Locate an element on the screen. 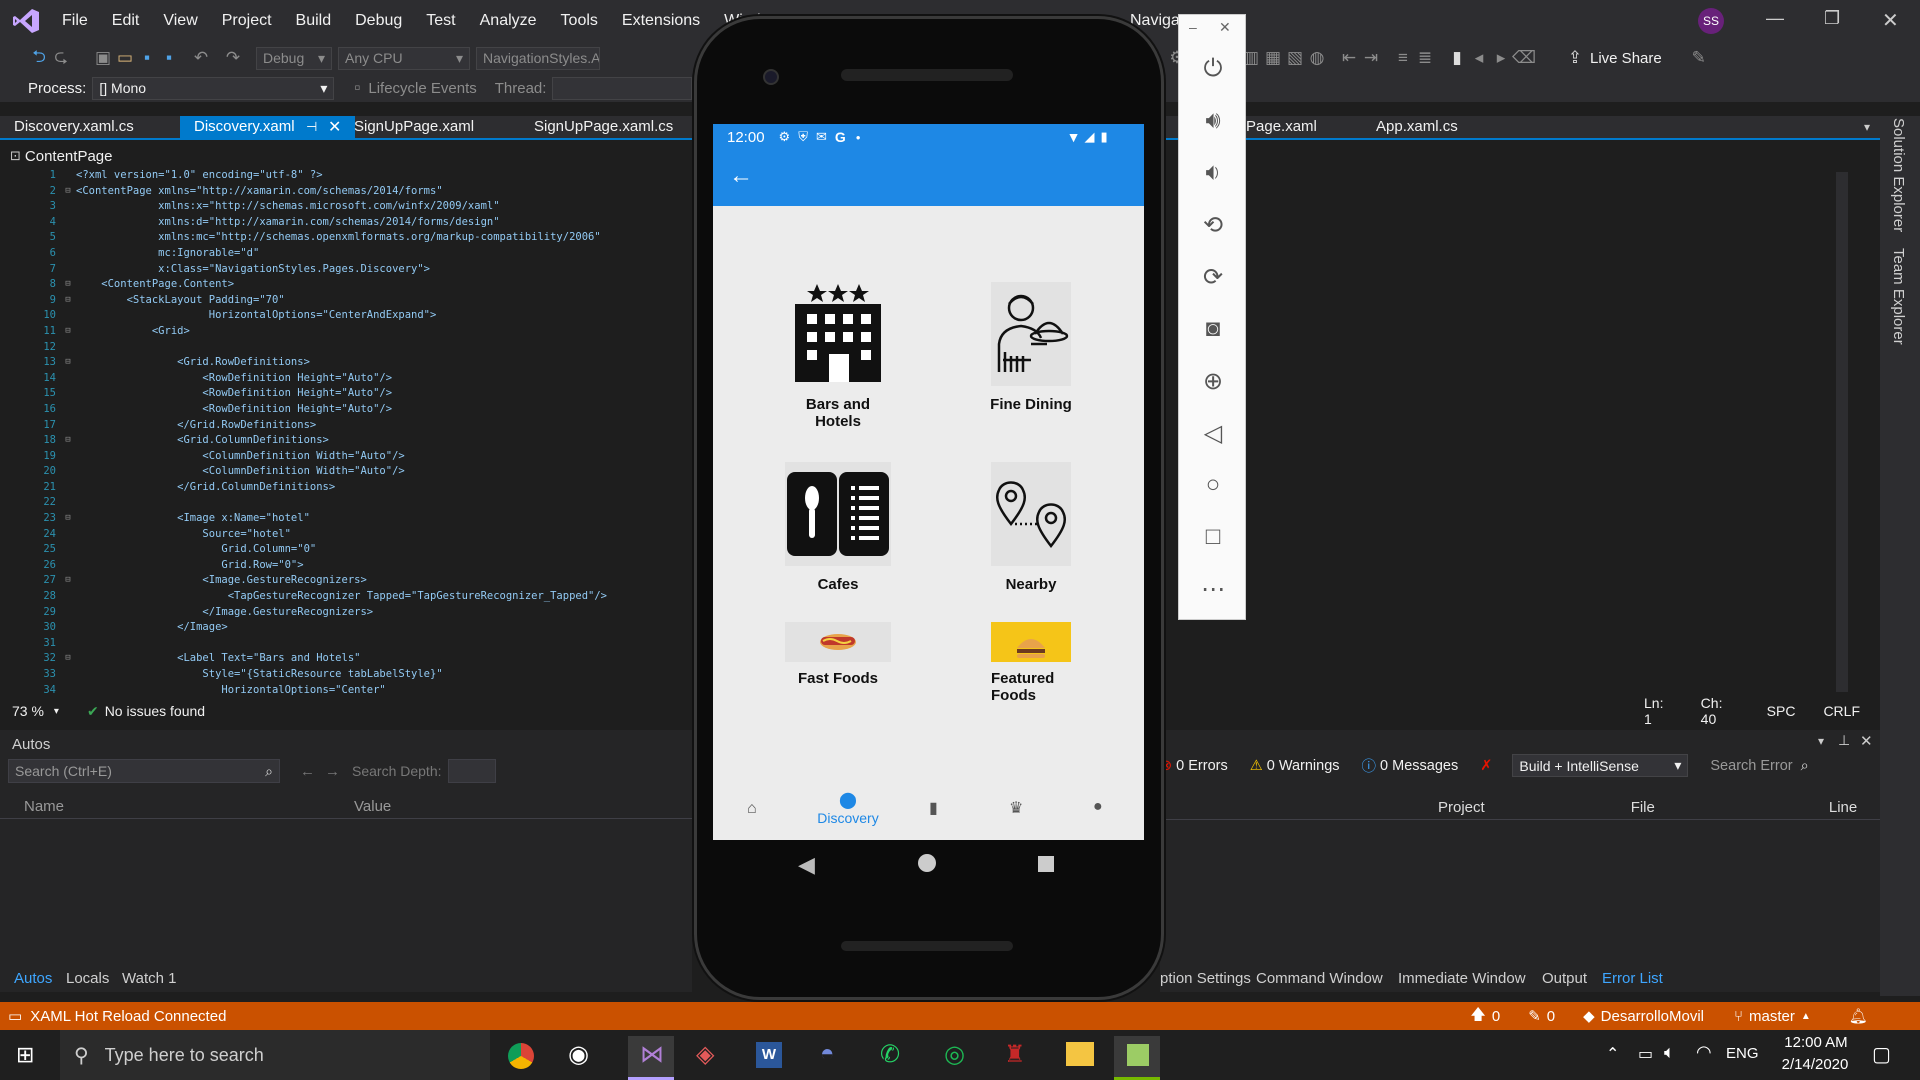 This screenshot has height=1080, width=1920. tab-signup-xaml-cs: SignUpPage.xaml.cs is located at coordinates (603, 128).